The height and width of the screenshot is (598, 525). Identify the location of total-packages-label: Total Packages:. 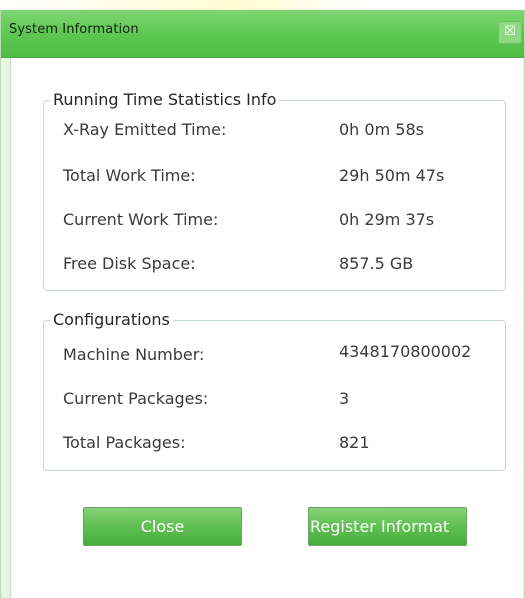
(124, 442).